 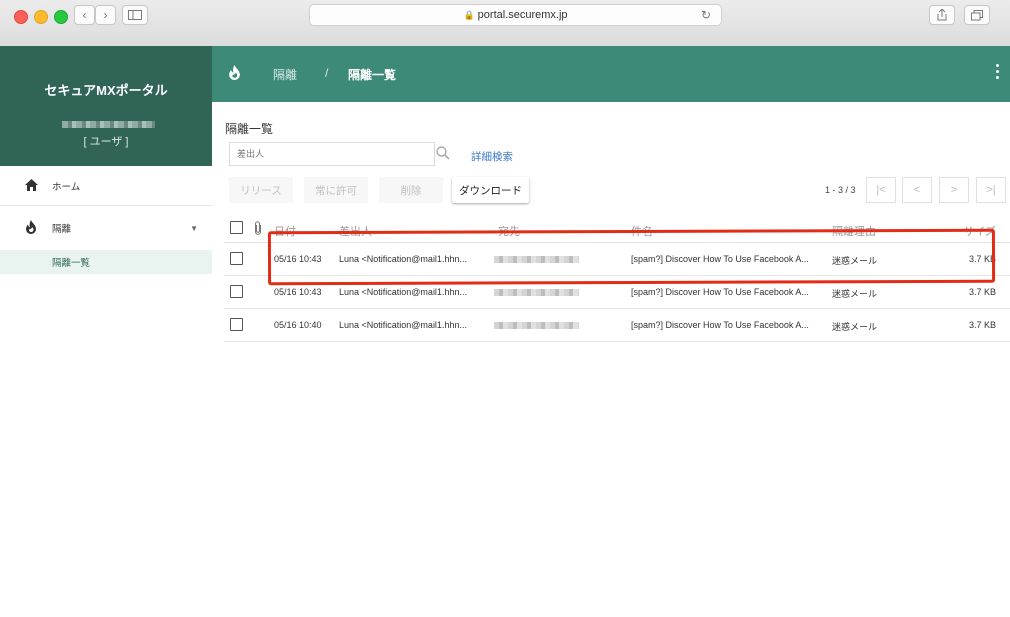 I want to click on sidebar-item-label: 隔離, so click(x=62, y=229).